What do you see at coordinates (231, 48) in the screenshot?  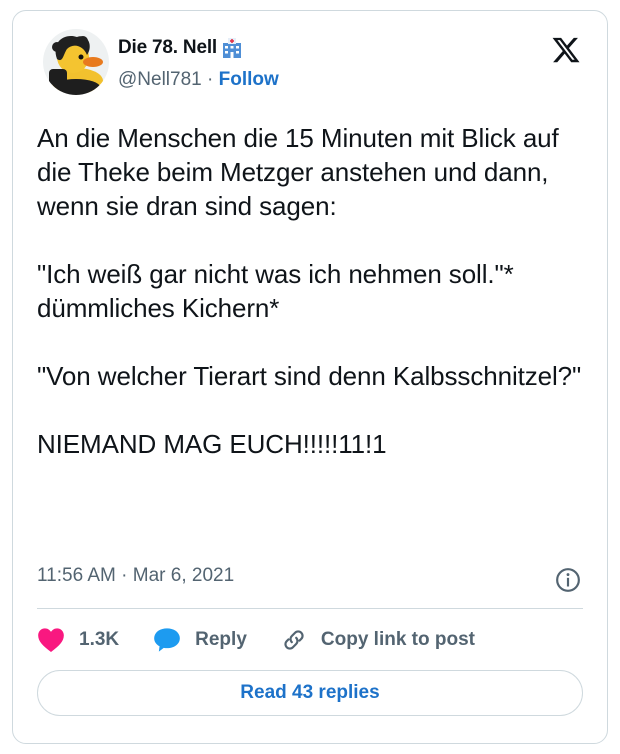 I see `hospital-building-icon` at bounding box center [231, 48].